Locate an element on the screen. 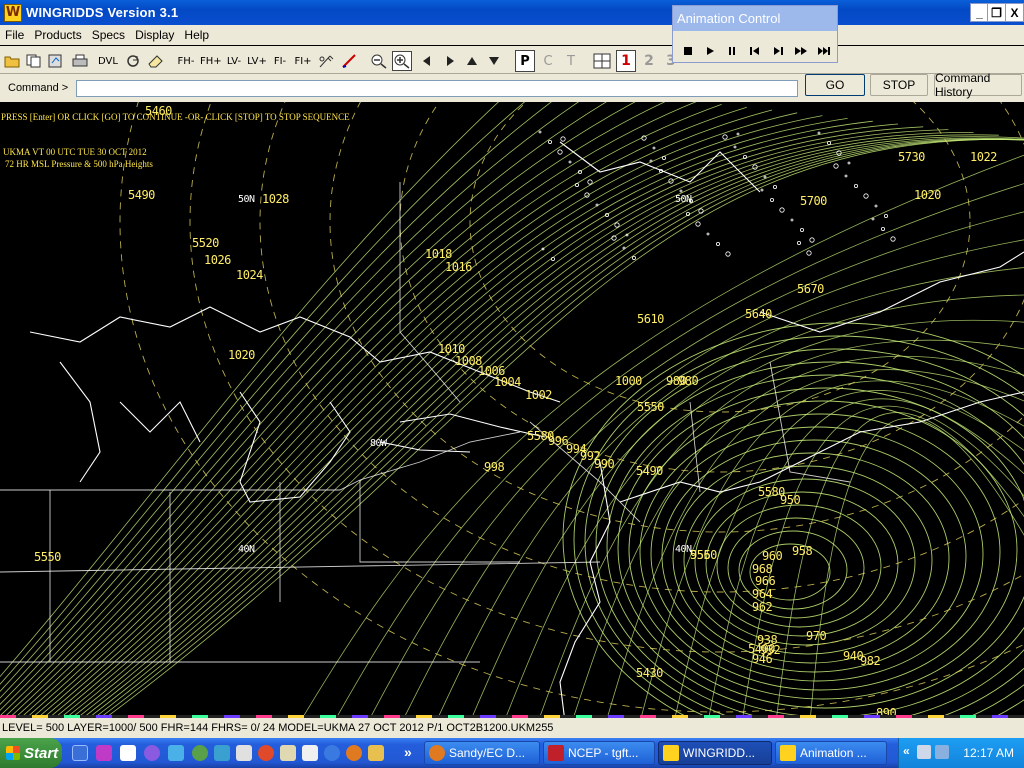 This screenshot has height=768, width=1024. contour-label: 998 is located at coordinates (494, 467).